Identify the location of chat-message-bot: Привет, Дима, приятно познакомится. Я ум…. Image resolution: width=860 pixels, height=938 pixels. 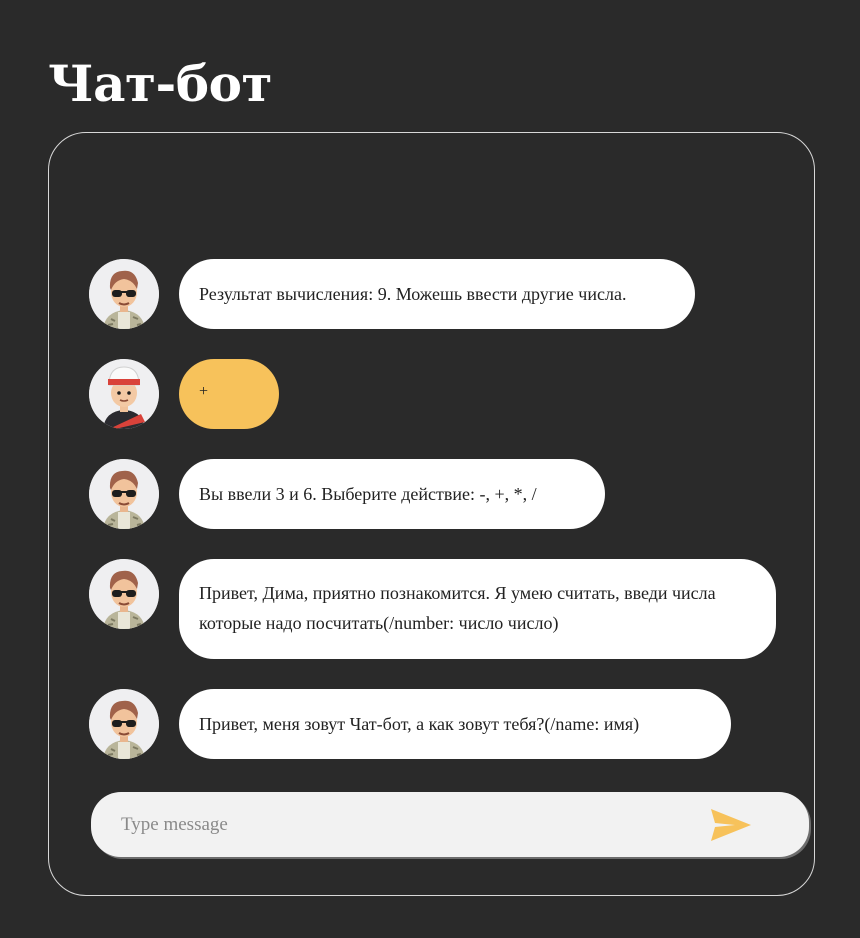
(432, 609).